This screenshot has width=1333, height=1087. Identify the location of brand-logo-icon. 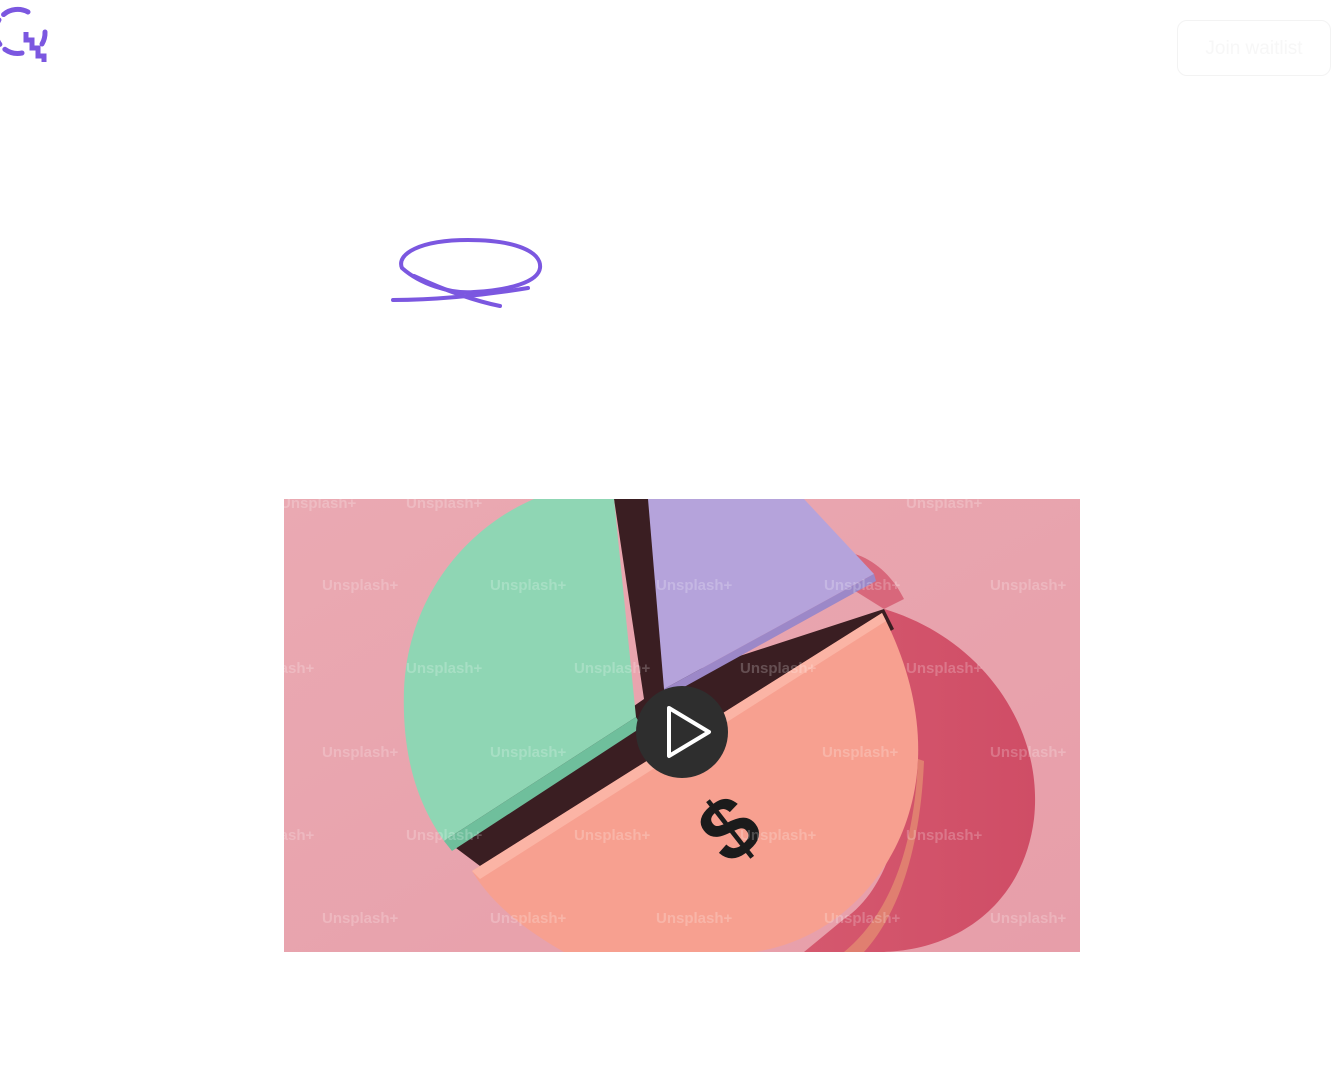
(27, 35).